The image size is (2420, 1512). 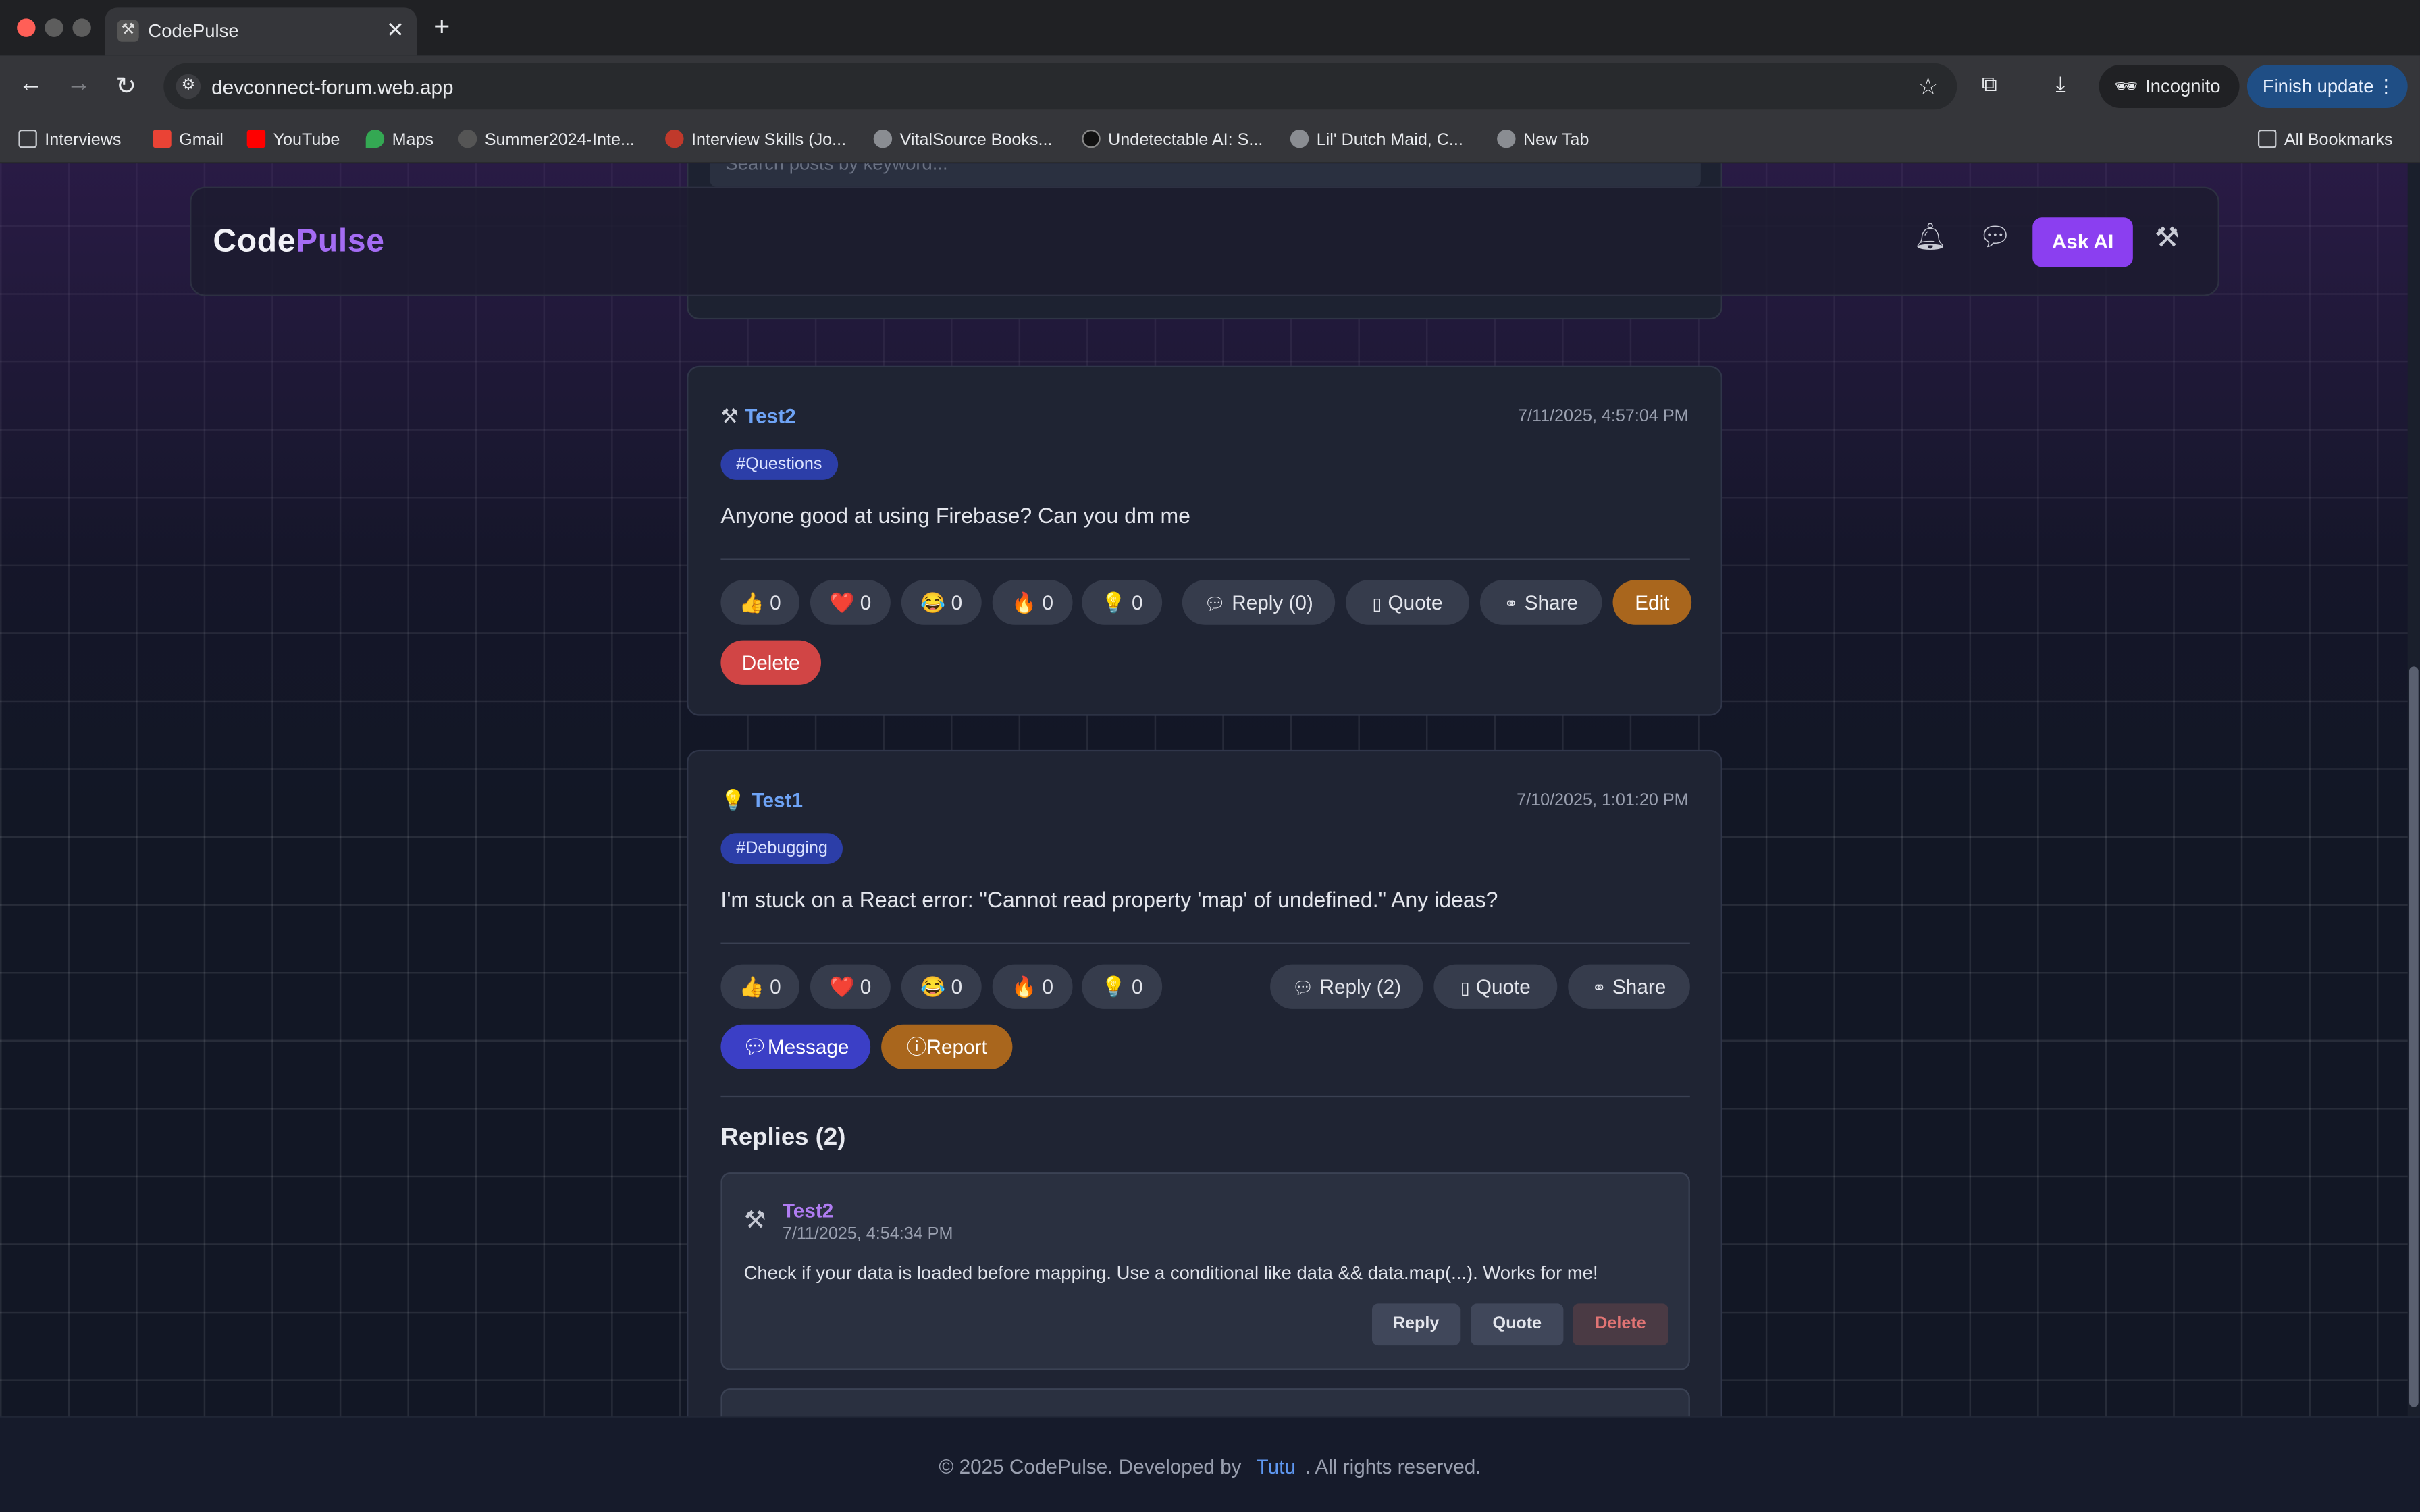 What do you see at coordinates (1506, 138) in the screenshot?
I see `globe-icon` at bounding box center [1506, 138].